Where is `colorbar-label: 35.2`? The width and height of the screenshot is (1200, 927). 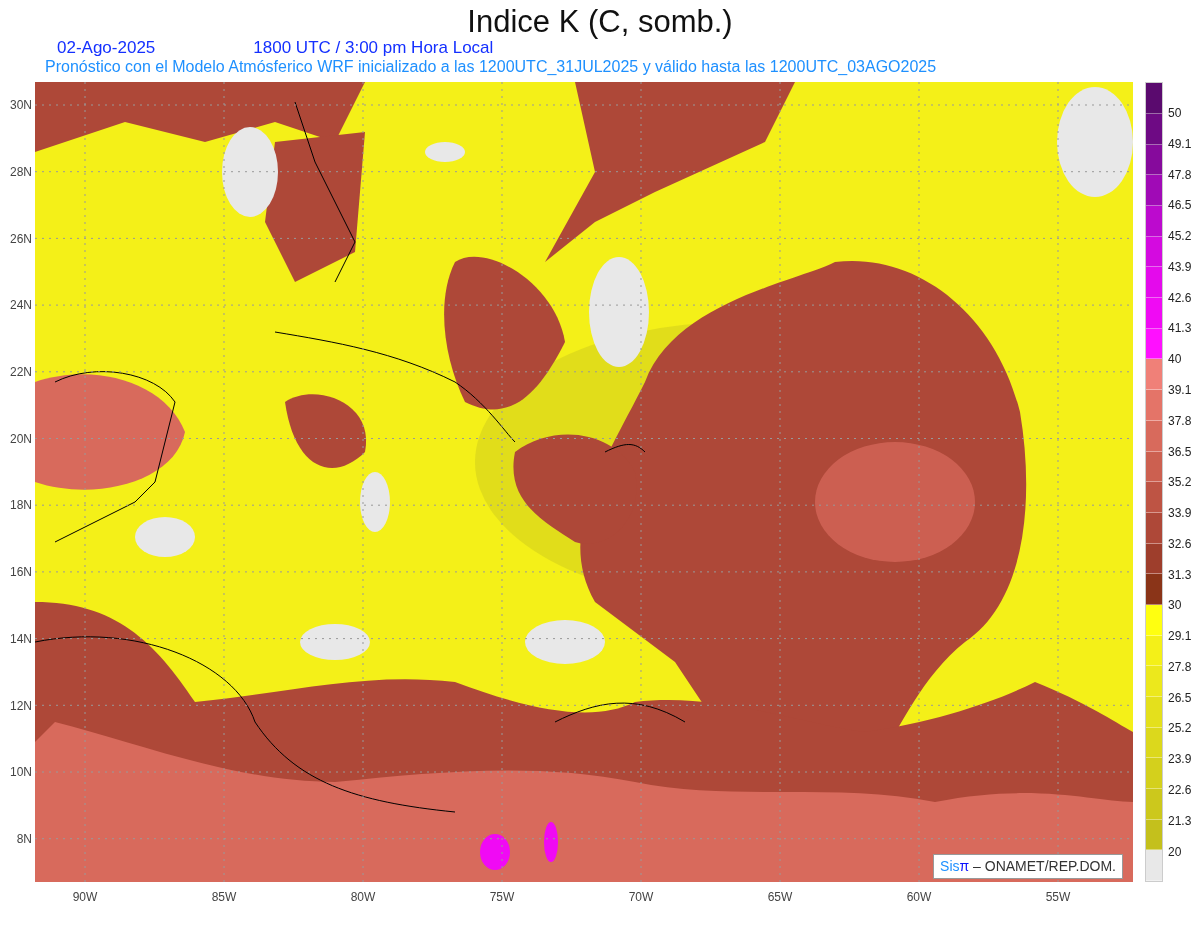 colorbar-label: 35.2 is located at coordinates (1180, 483).